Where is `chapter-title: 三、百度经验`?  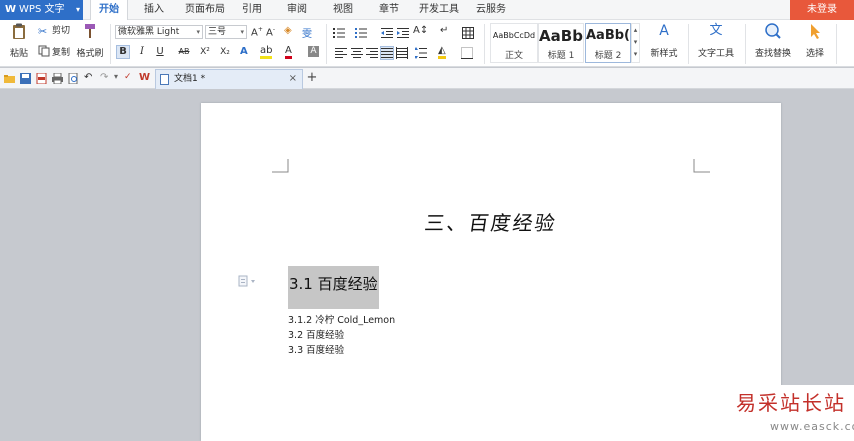
chapter-title: 三、百度经验 is located at coordinates (491, 223).